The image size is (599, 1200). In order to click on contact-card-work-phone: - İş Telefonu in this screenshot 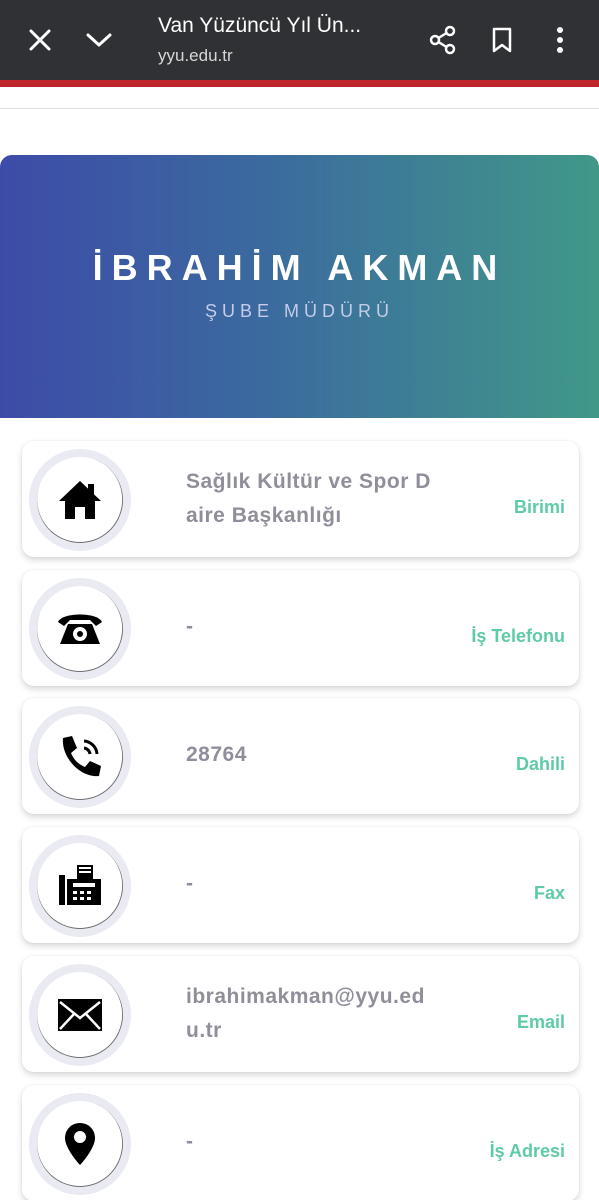, I will do `click(300, 628)`.